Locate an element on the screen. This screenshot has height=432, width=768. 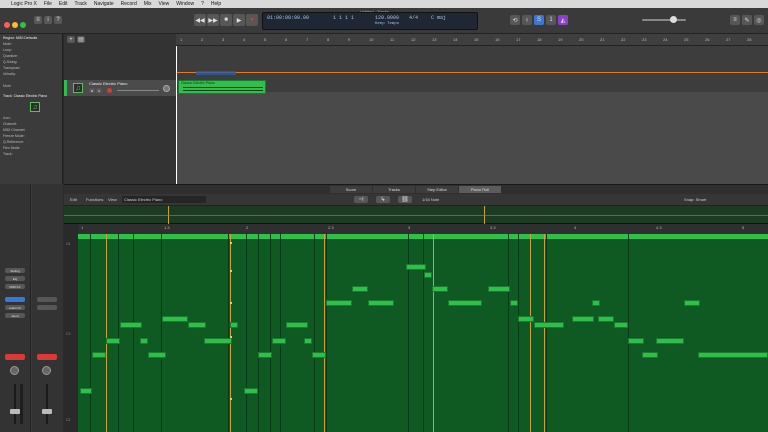
snap-select: Snap: Smart is located at coordinates (695, 199).